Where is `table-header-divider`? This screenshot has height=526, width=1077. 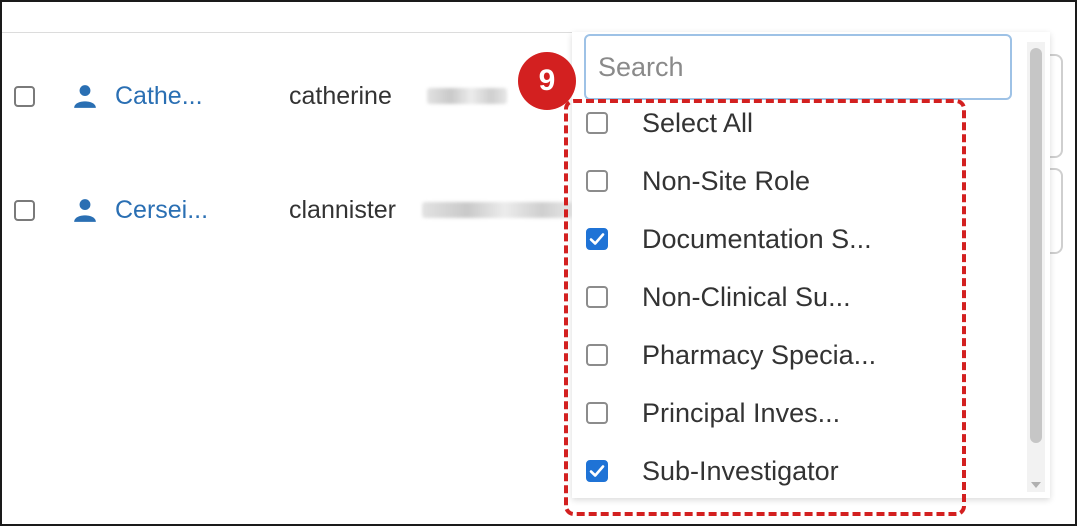
table-header-divider is located at coordinates (297, 32).